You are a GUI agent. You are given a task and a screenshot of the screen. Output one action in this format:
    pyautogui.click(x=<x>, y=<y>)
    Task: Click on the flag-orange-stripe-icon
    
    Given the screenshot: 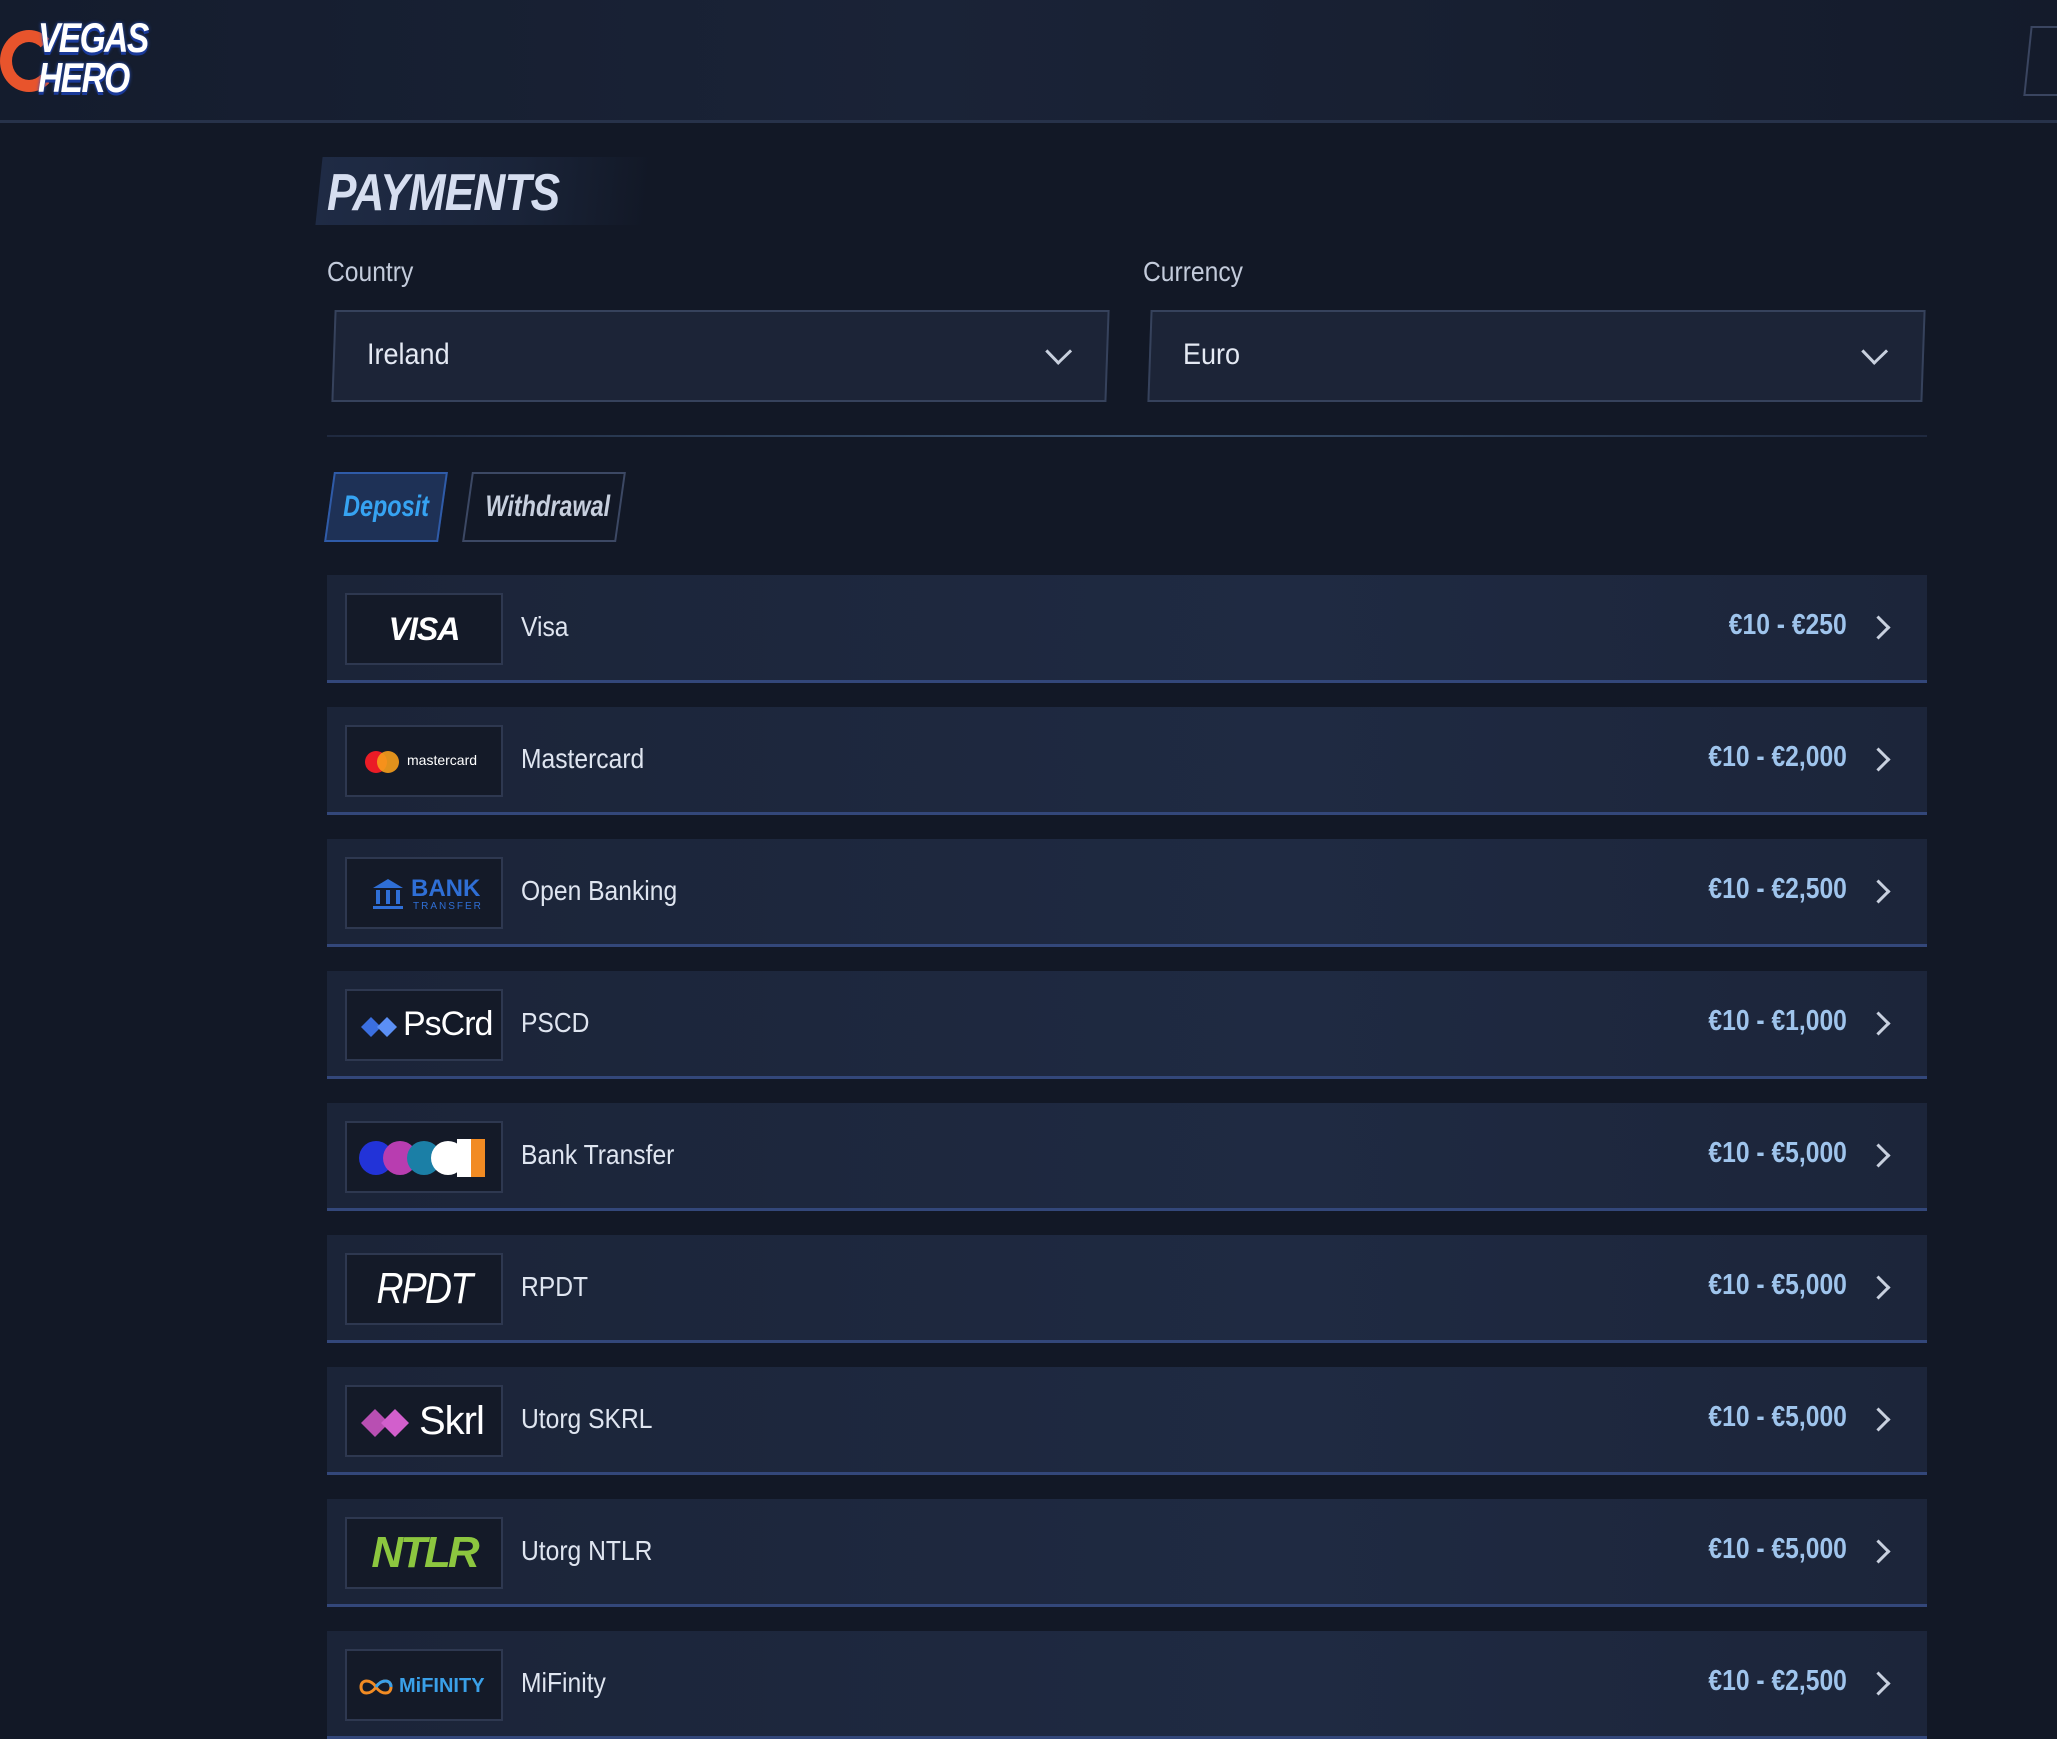 What is the action you would take?
    pyautogui.click(x=478, y=1158)
    